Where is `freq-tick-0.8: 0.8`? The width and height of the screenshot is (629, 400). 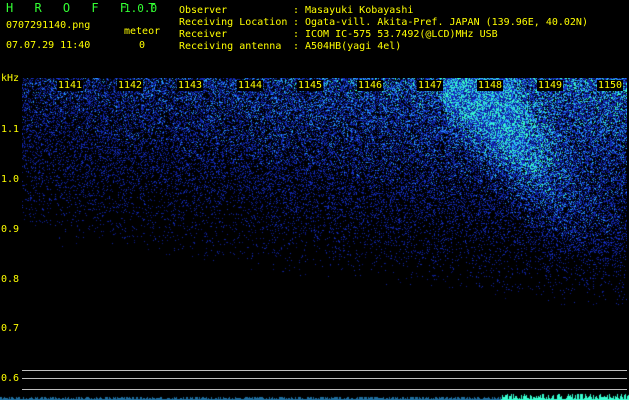
freq-tick-0.8: 0.8 is located at coordinates (10, 279).